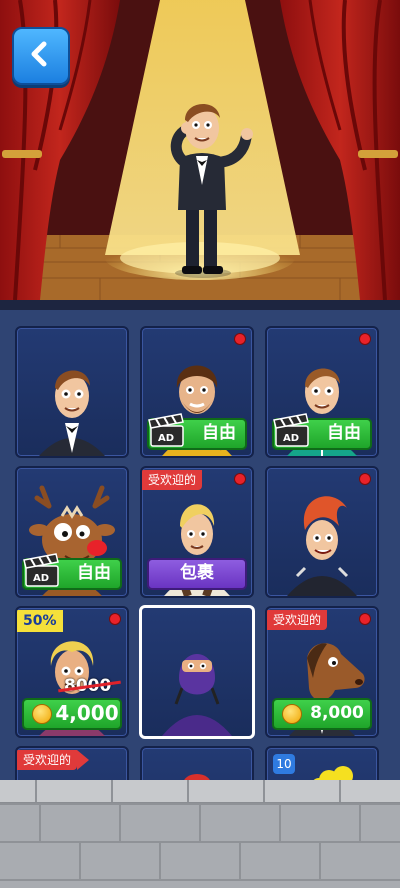 The height and width of the screenshot is (888, 400). I want to click on character-card-partial-3: 10, so click(322, 763).